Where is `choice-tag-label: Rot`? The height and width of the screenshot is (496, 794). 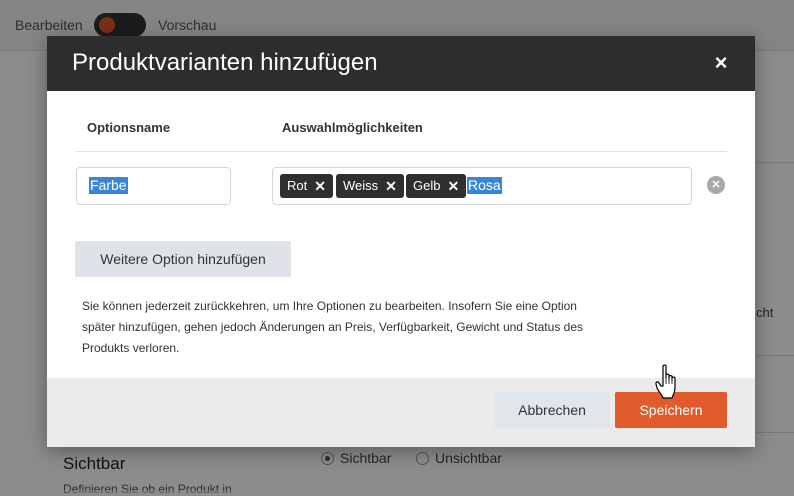
choice-tag-label: Rot is located at coordinates (297, 185).